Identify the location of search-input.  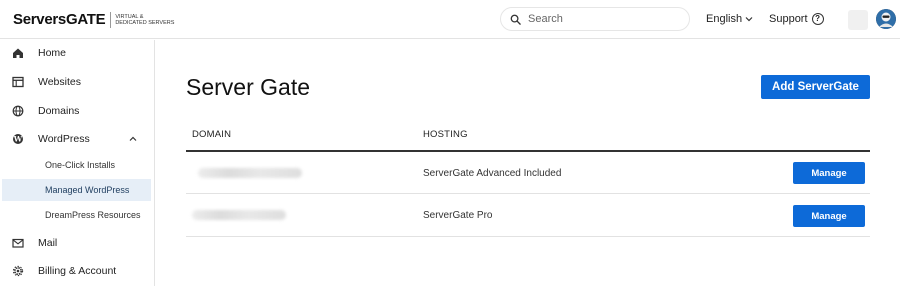
(603, 19).